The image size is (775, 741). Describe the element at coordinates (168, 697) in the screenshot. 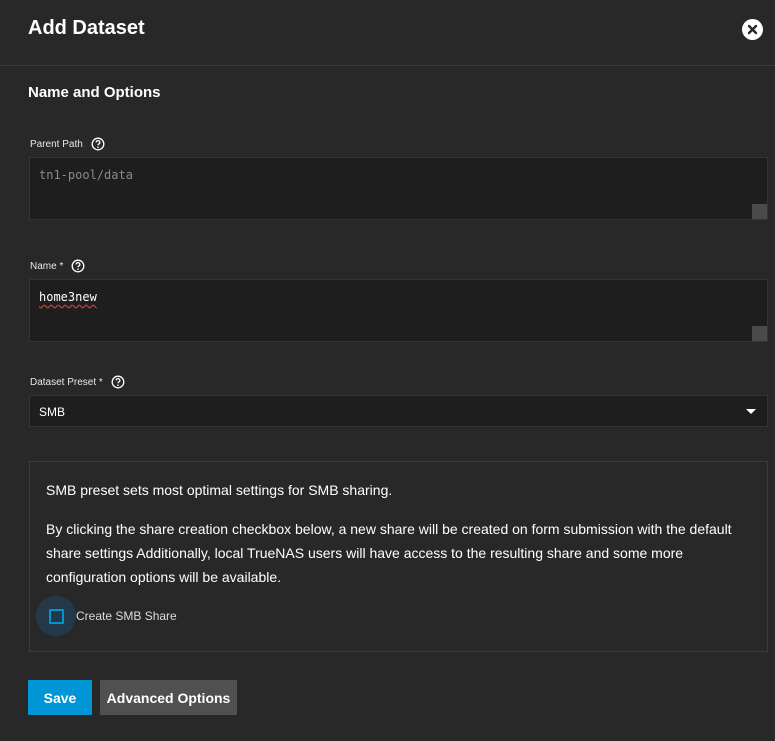

I see `advanced-options-button: Advanced Options` at that location.